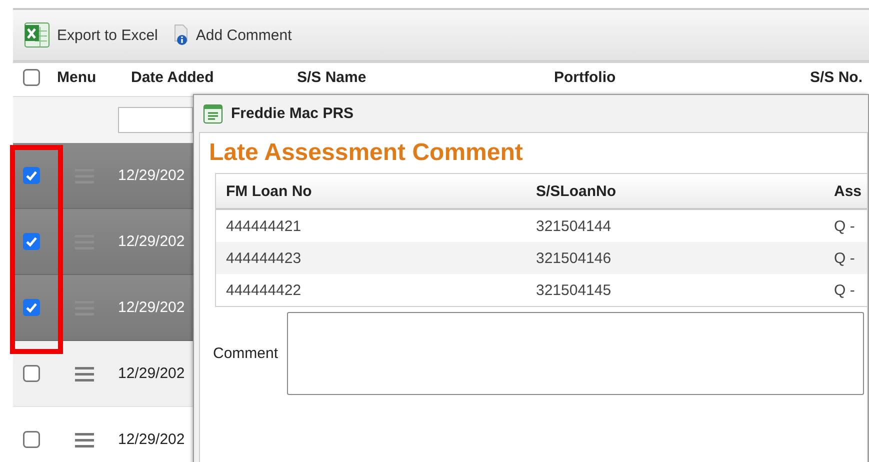 This screenshot has width=869, height=462. Describe the element at coordinates (263, 290) in the screenshot. I see `table-cell-text: 444444422` at that location.